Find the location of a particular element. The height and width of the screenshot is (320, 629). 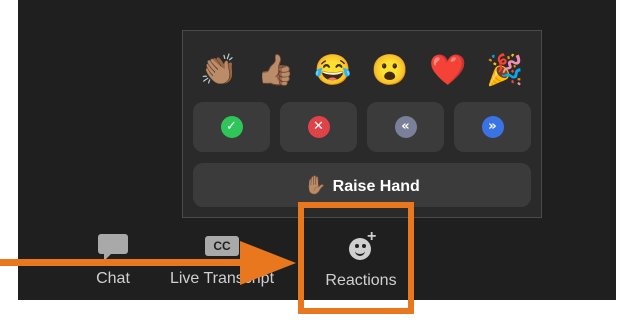

chat-bubble-icon is located at coordinates (113, 247).